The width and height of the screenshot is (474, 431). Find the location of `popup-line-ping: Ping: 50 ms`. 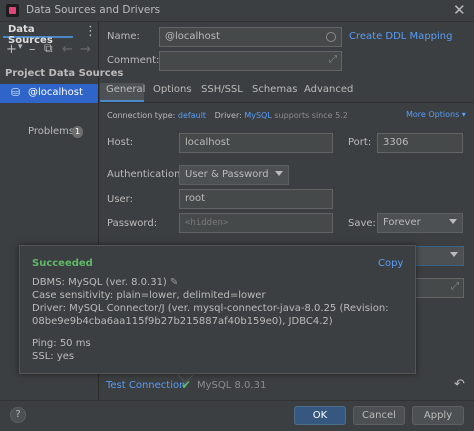

popup-line-ping: Ping: 50 ms is located at coordinates (61, 343).